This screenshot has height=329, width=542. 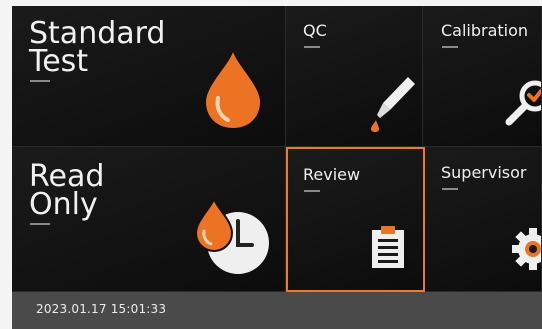 What do you see at coordinates (332, 174) in the screenshot?
I see `review-label: Review` at bounding box center [332, 174].